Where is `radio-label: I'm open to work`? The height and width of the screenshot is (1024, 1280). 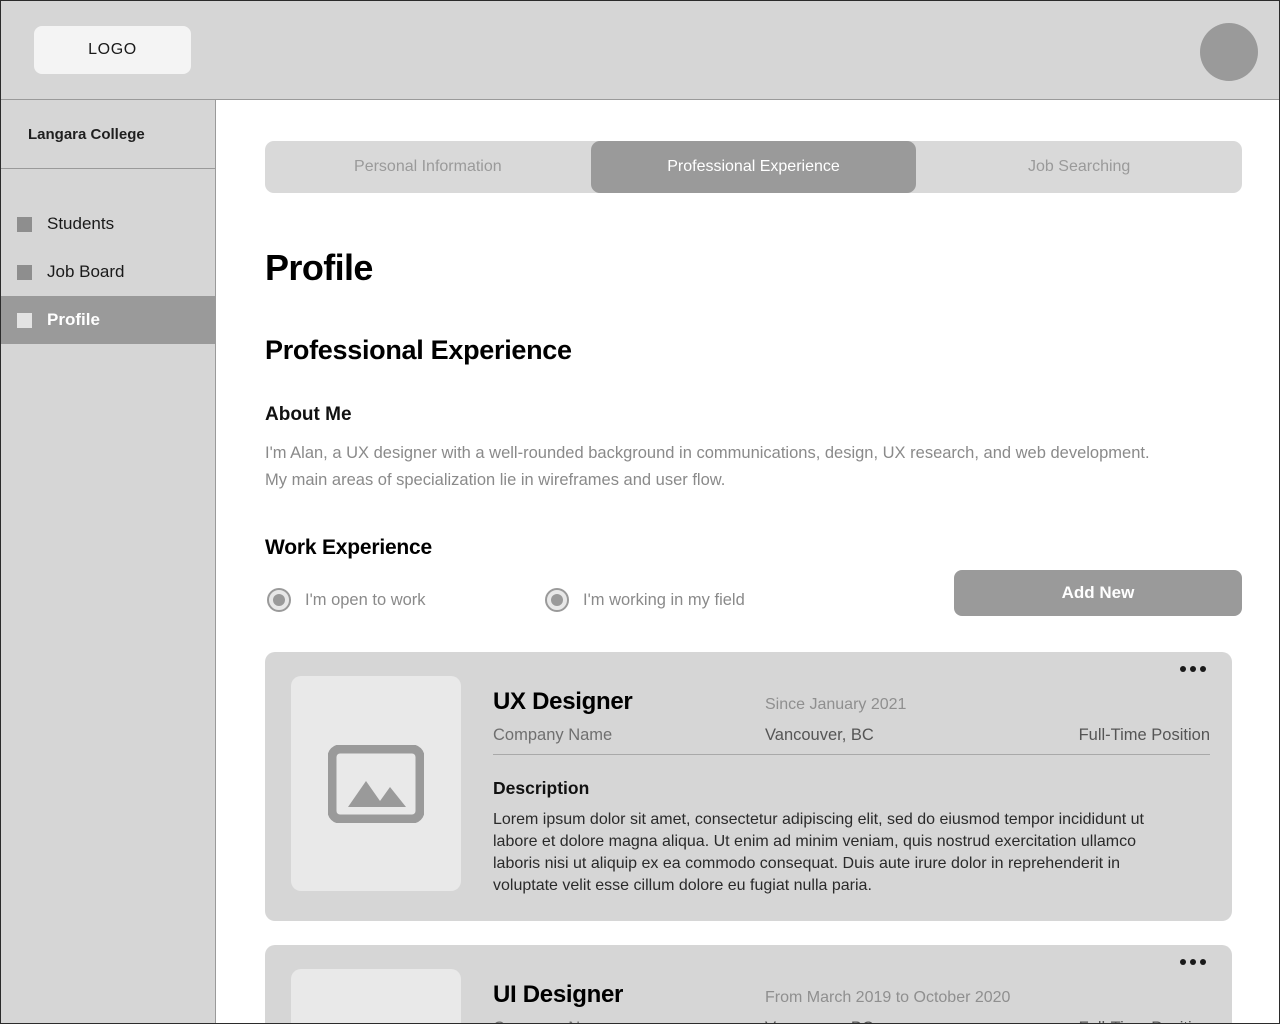
radio-label: I'm open to work is located at coordinates (365, 599).